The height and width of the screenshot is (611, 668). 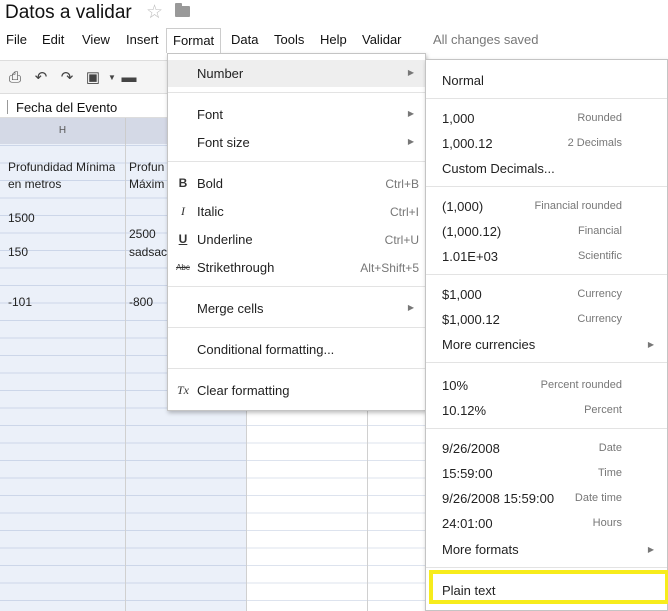 What do you see at coordinates (41, 78) in the screenshot?
I see `undo-icon: ↶` at bounding box center [41, 78].